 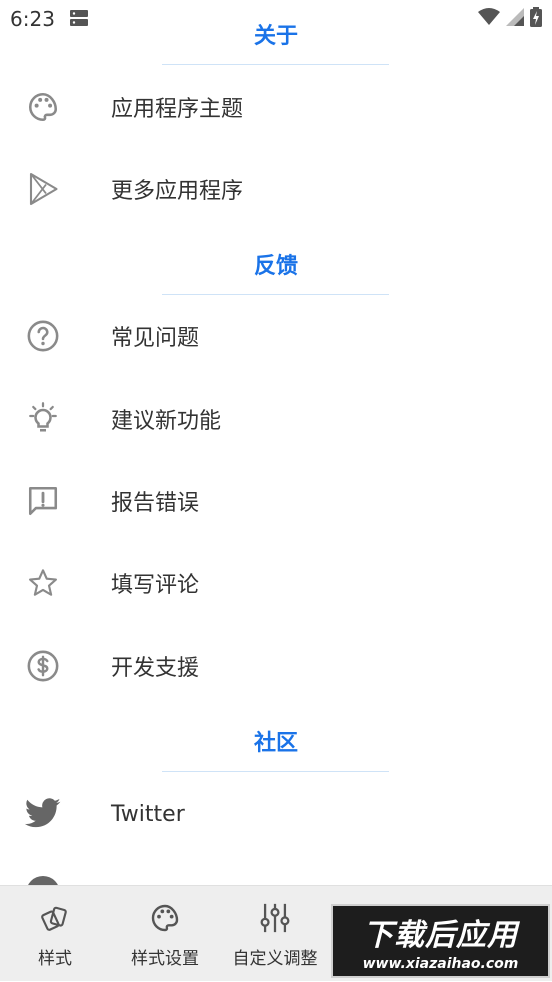 I want to click on nav-item-styles: 样式, so click(x=55, y=934).